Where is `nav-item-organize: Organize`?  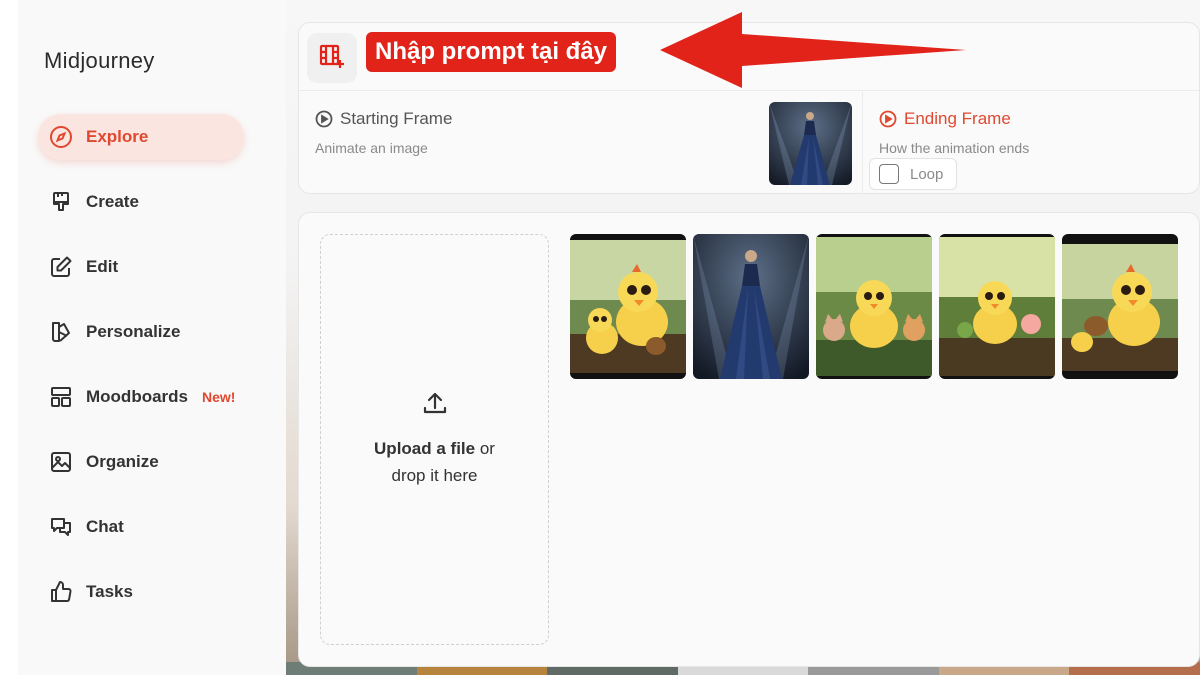 nav-item-organize: Organize is located at coordinates (141, 462).